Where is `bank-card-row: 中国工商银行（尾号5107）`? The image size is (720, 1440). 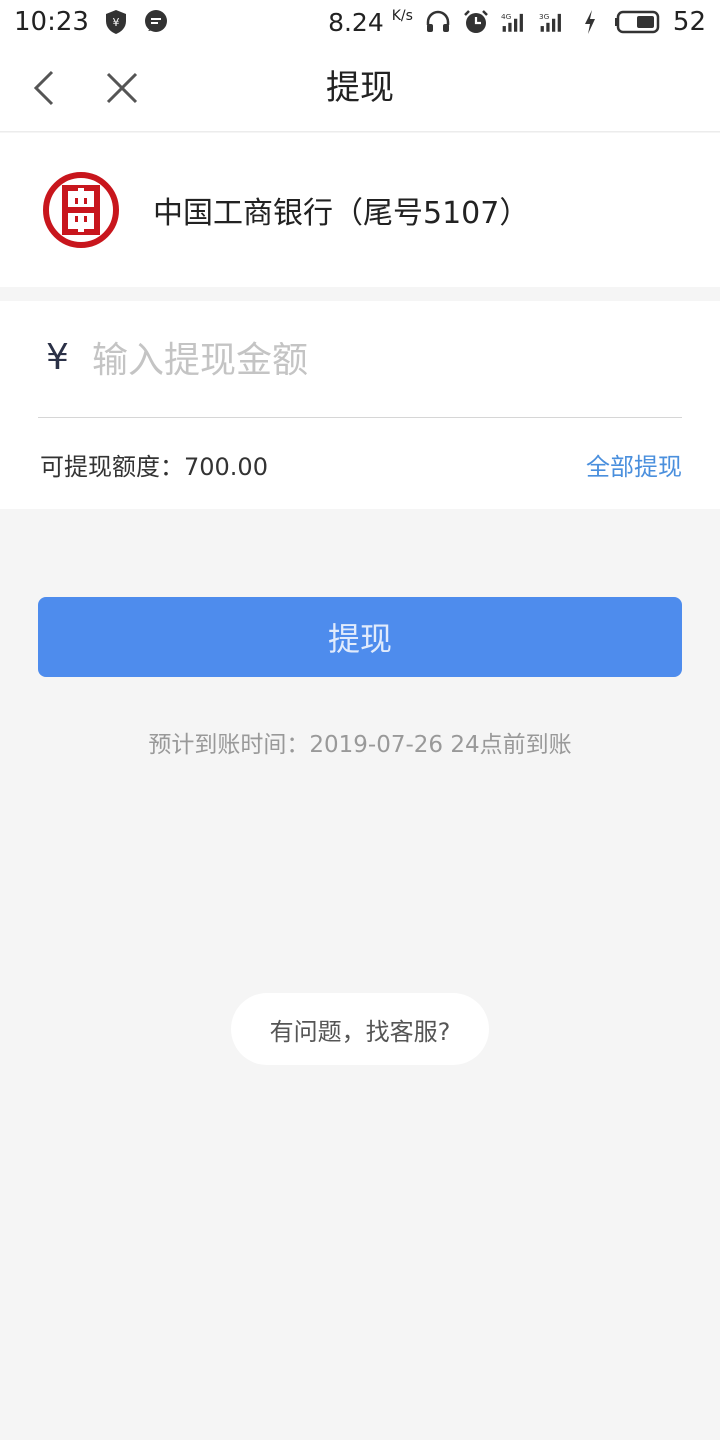
bank-card-row: 中国工商银行（尾号5107） is located at coordinates (360, 210).